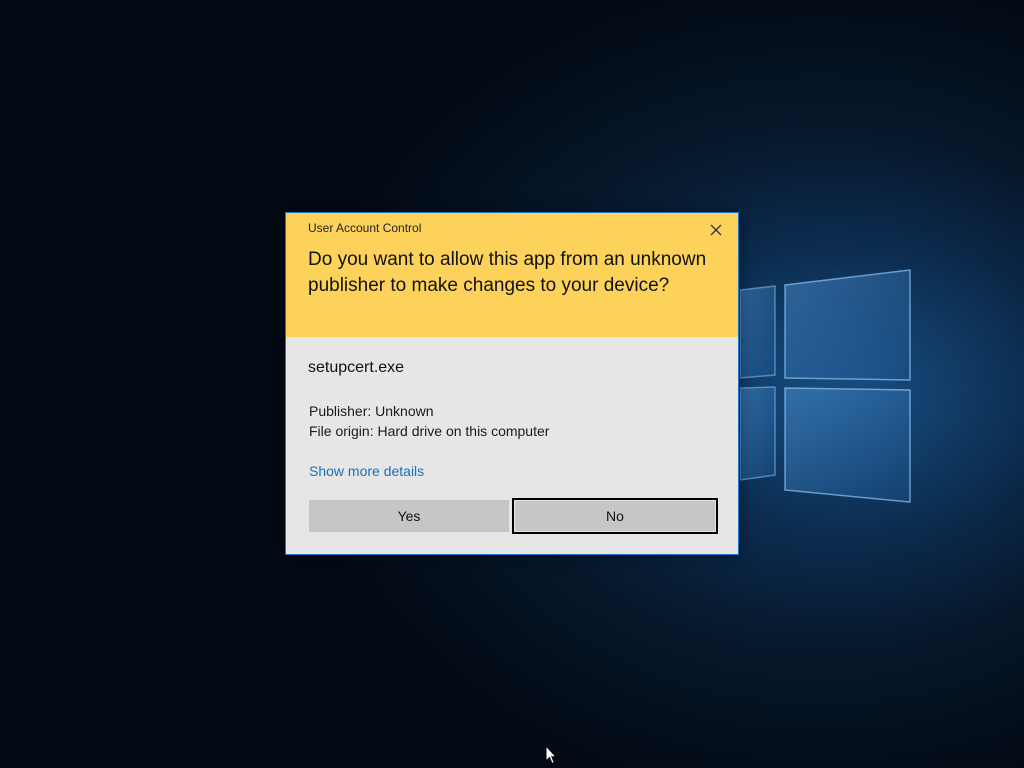 The width and height of the screenshot is (1024, 768). I want to click on mouse-pointer-icon, so click(551, 755).